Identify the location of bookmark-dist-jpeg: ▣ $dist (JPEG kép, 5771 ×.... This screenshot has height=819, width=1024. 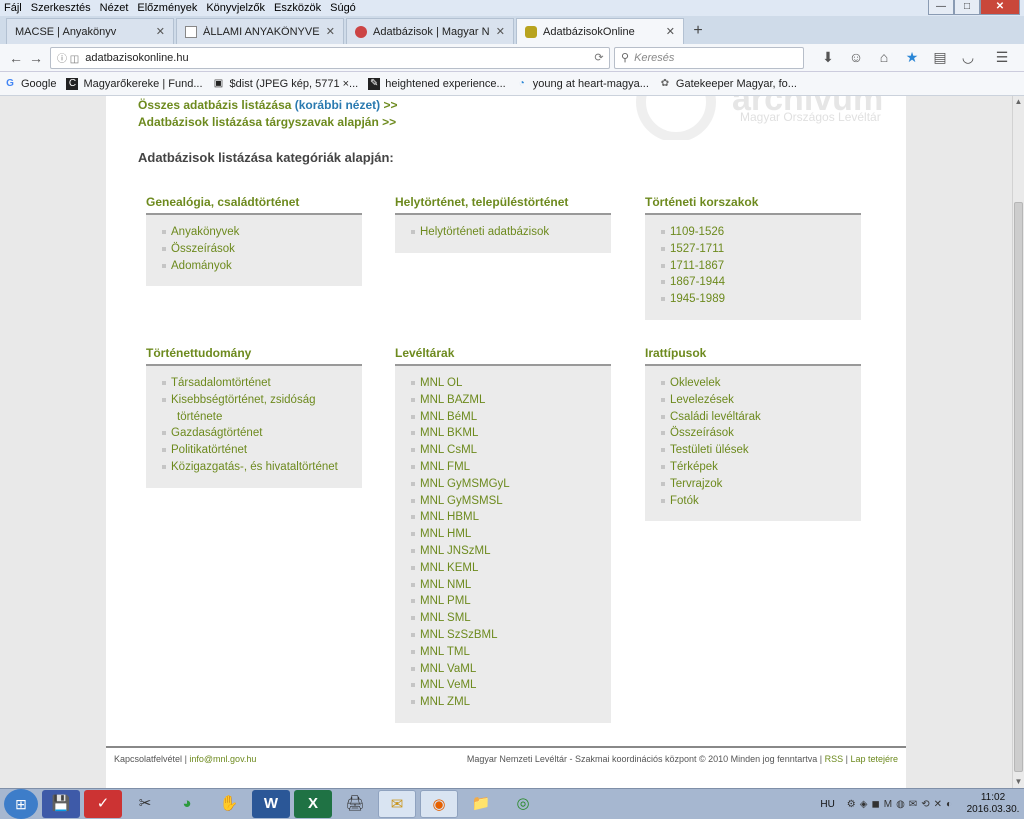
(285, 84).